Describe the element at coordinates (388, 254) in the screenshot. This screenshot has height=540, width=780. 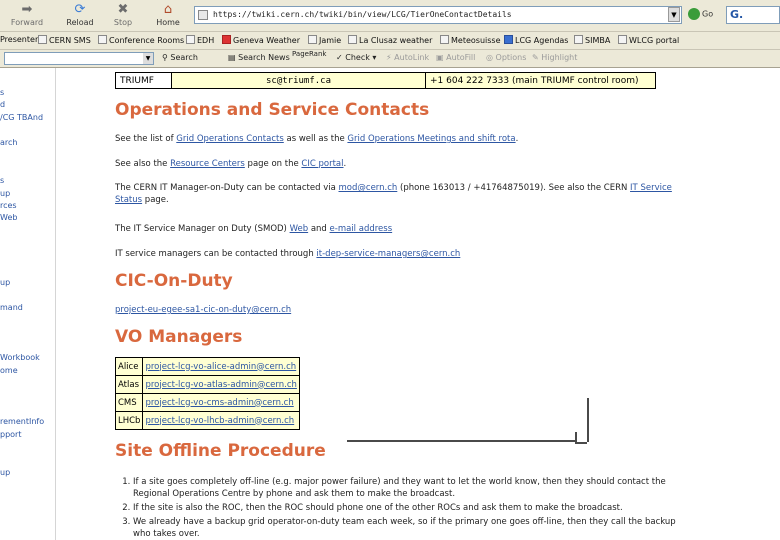
I see `service-managers-email-link: it-dep-service-managers@cern.ch` at that location.